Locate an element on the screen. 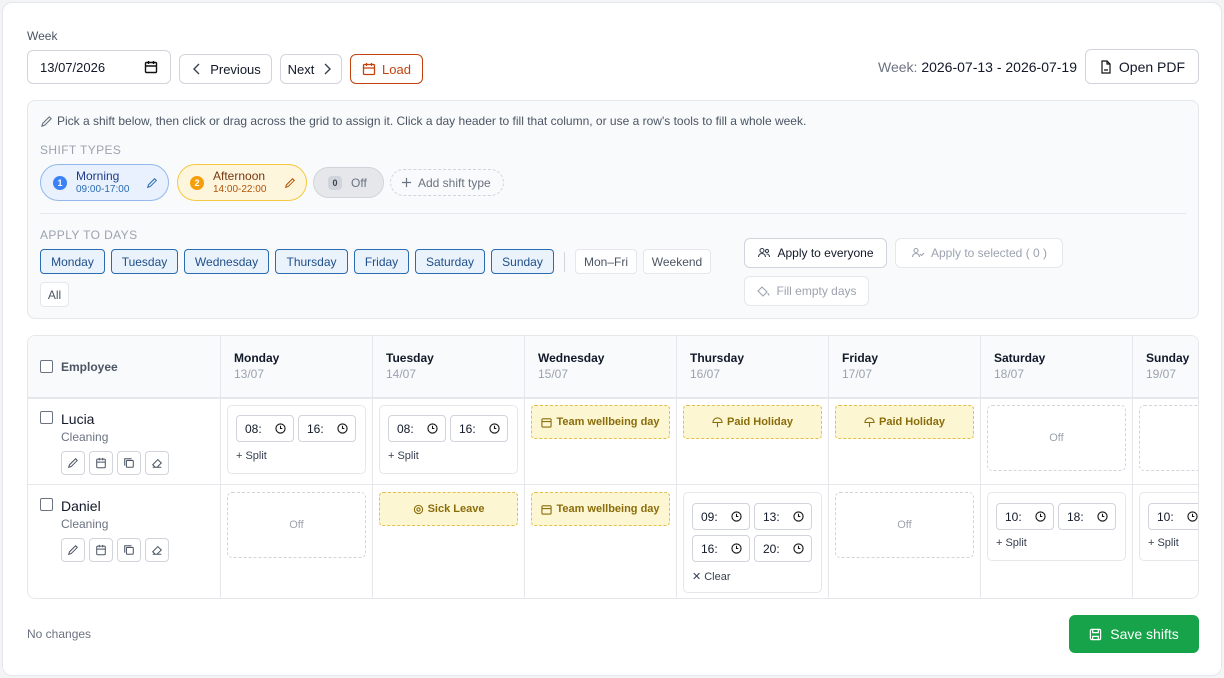  time-value: 16: is located at coordinates (315, 428).